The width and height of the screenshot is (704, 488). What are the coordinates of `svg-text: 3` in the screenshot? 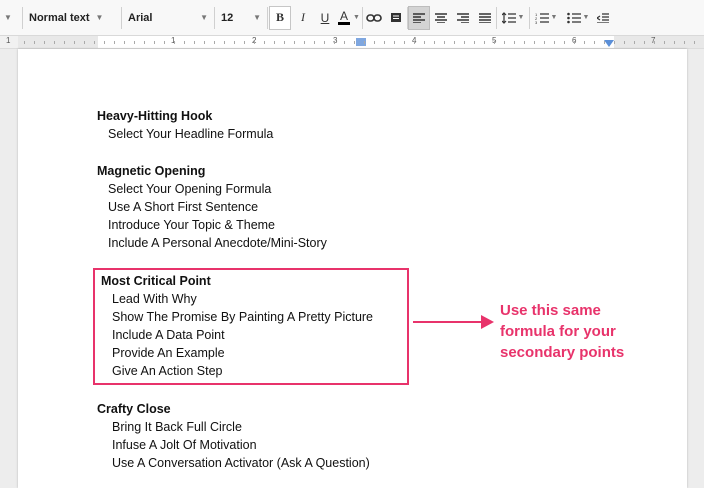 It's located at (536, 22).